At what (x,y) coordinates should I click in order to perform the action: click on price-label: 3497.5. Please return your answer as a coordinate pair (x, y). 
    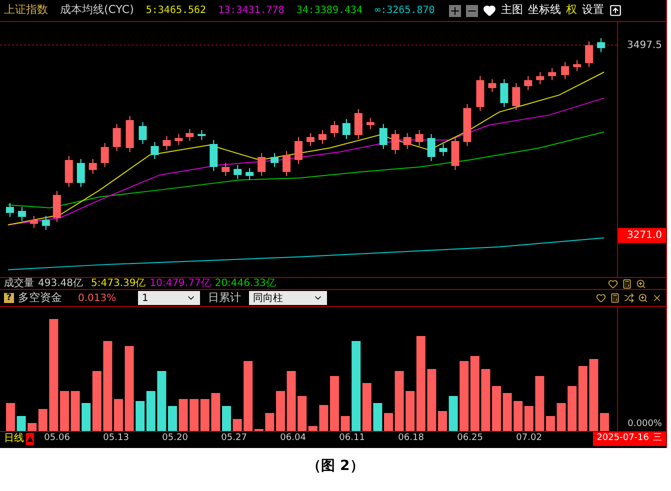
    Looking at the image, I should click on (644, 46).